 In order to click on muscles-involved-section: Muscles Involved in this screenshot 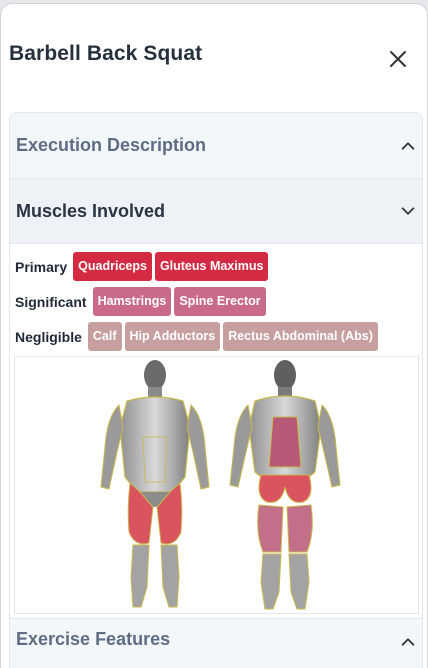, I will do `click(216, 211)`.